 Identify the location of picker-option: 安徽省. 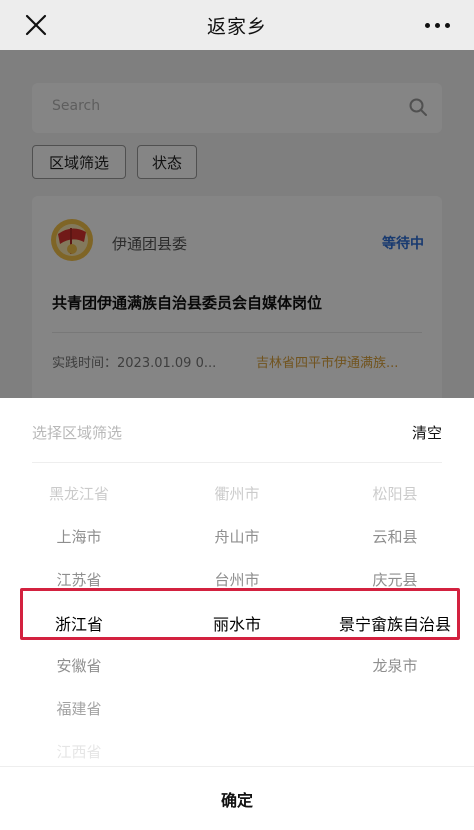
(79, 665).